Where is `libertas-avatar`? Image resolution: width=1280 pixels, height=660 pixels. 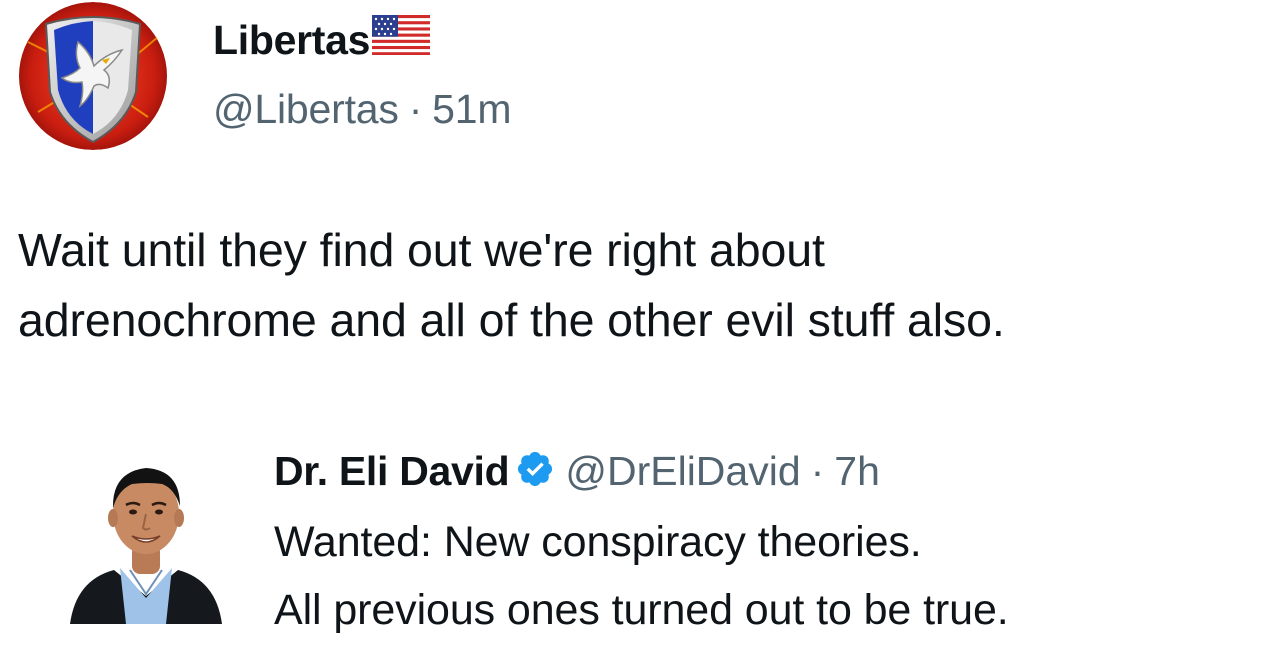 libertas-avatar is located at coordinates (93, 76).